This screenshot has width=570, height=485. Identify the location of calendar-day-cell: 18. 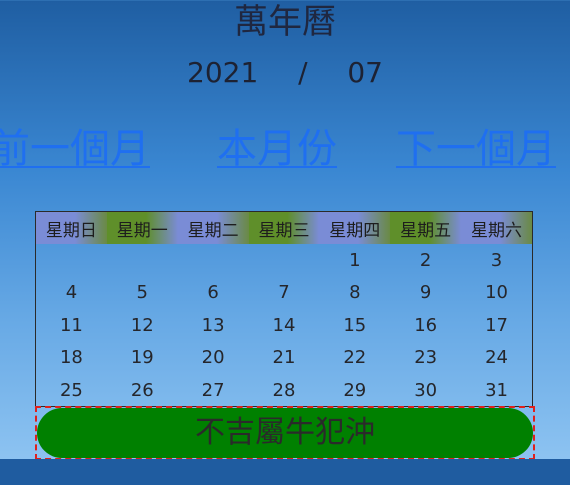
(71, 358).